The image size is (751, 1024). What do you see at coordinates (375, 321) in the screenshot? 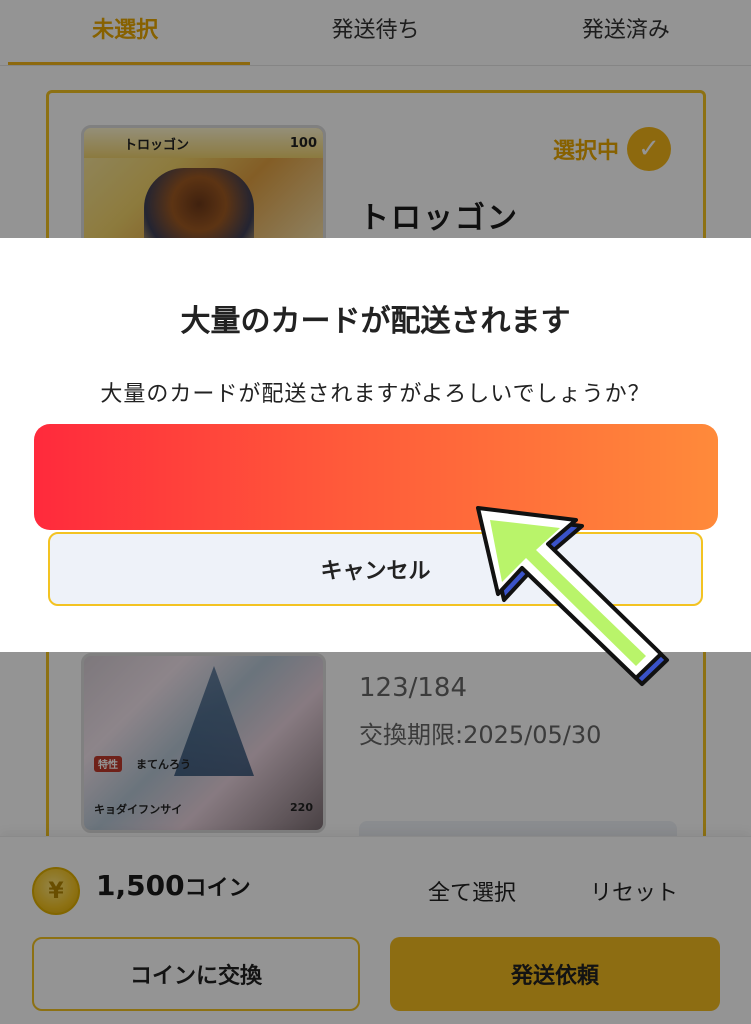
I see `dialog-title: 大量のカードが配送されます` at bounding box center [375, 321].